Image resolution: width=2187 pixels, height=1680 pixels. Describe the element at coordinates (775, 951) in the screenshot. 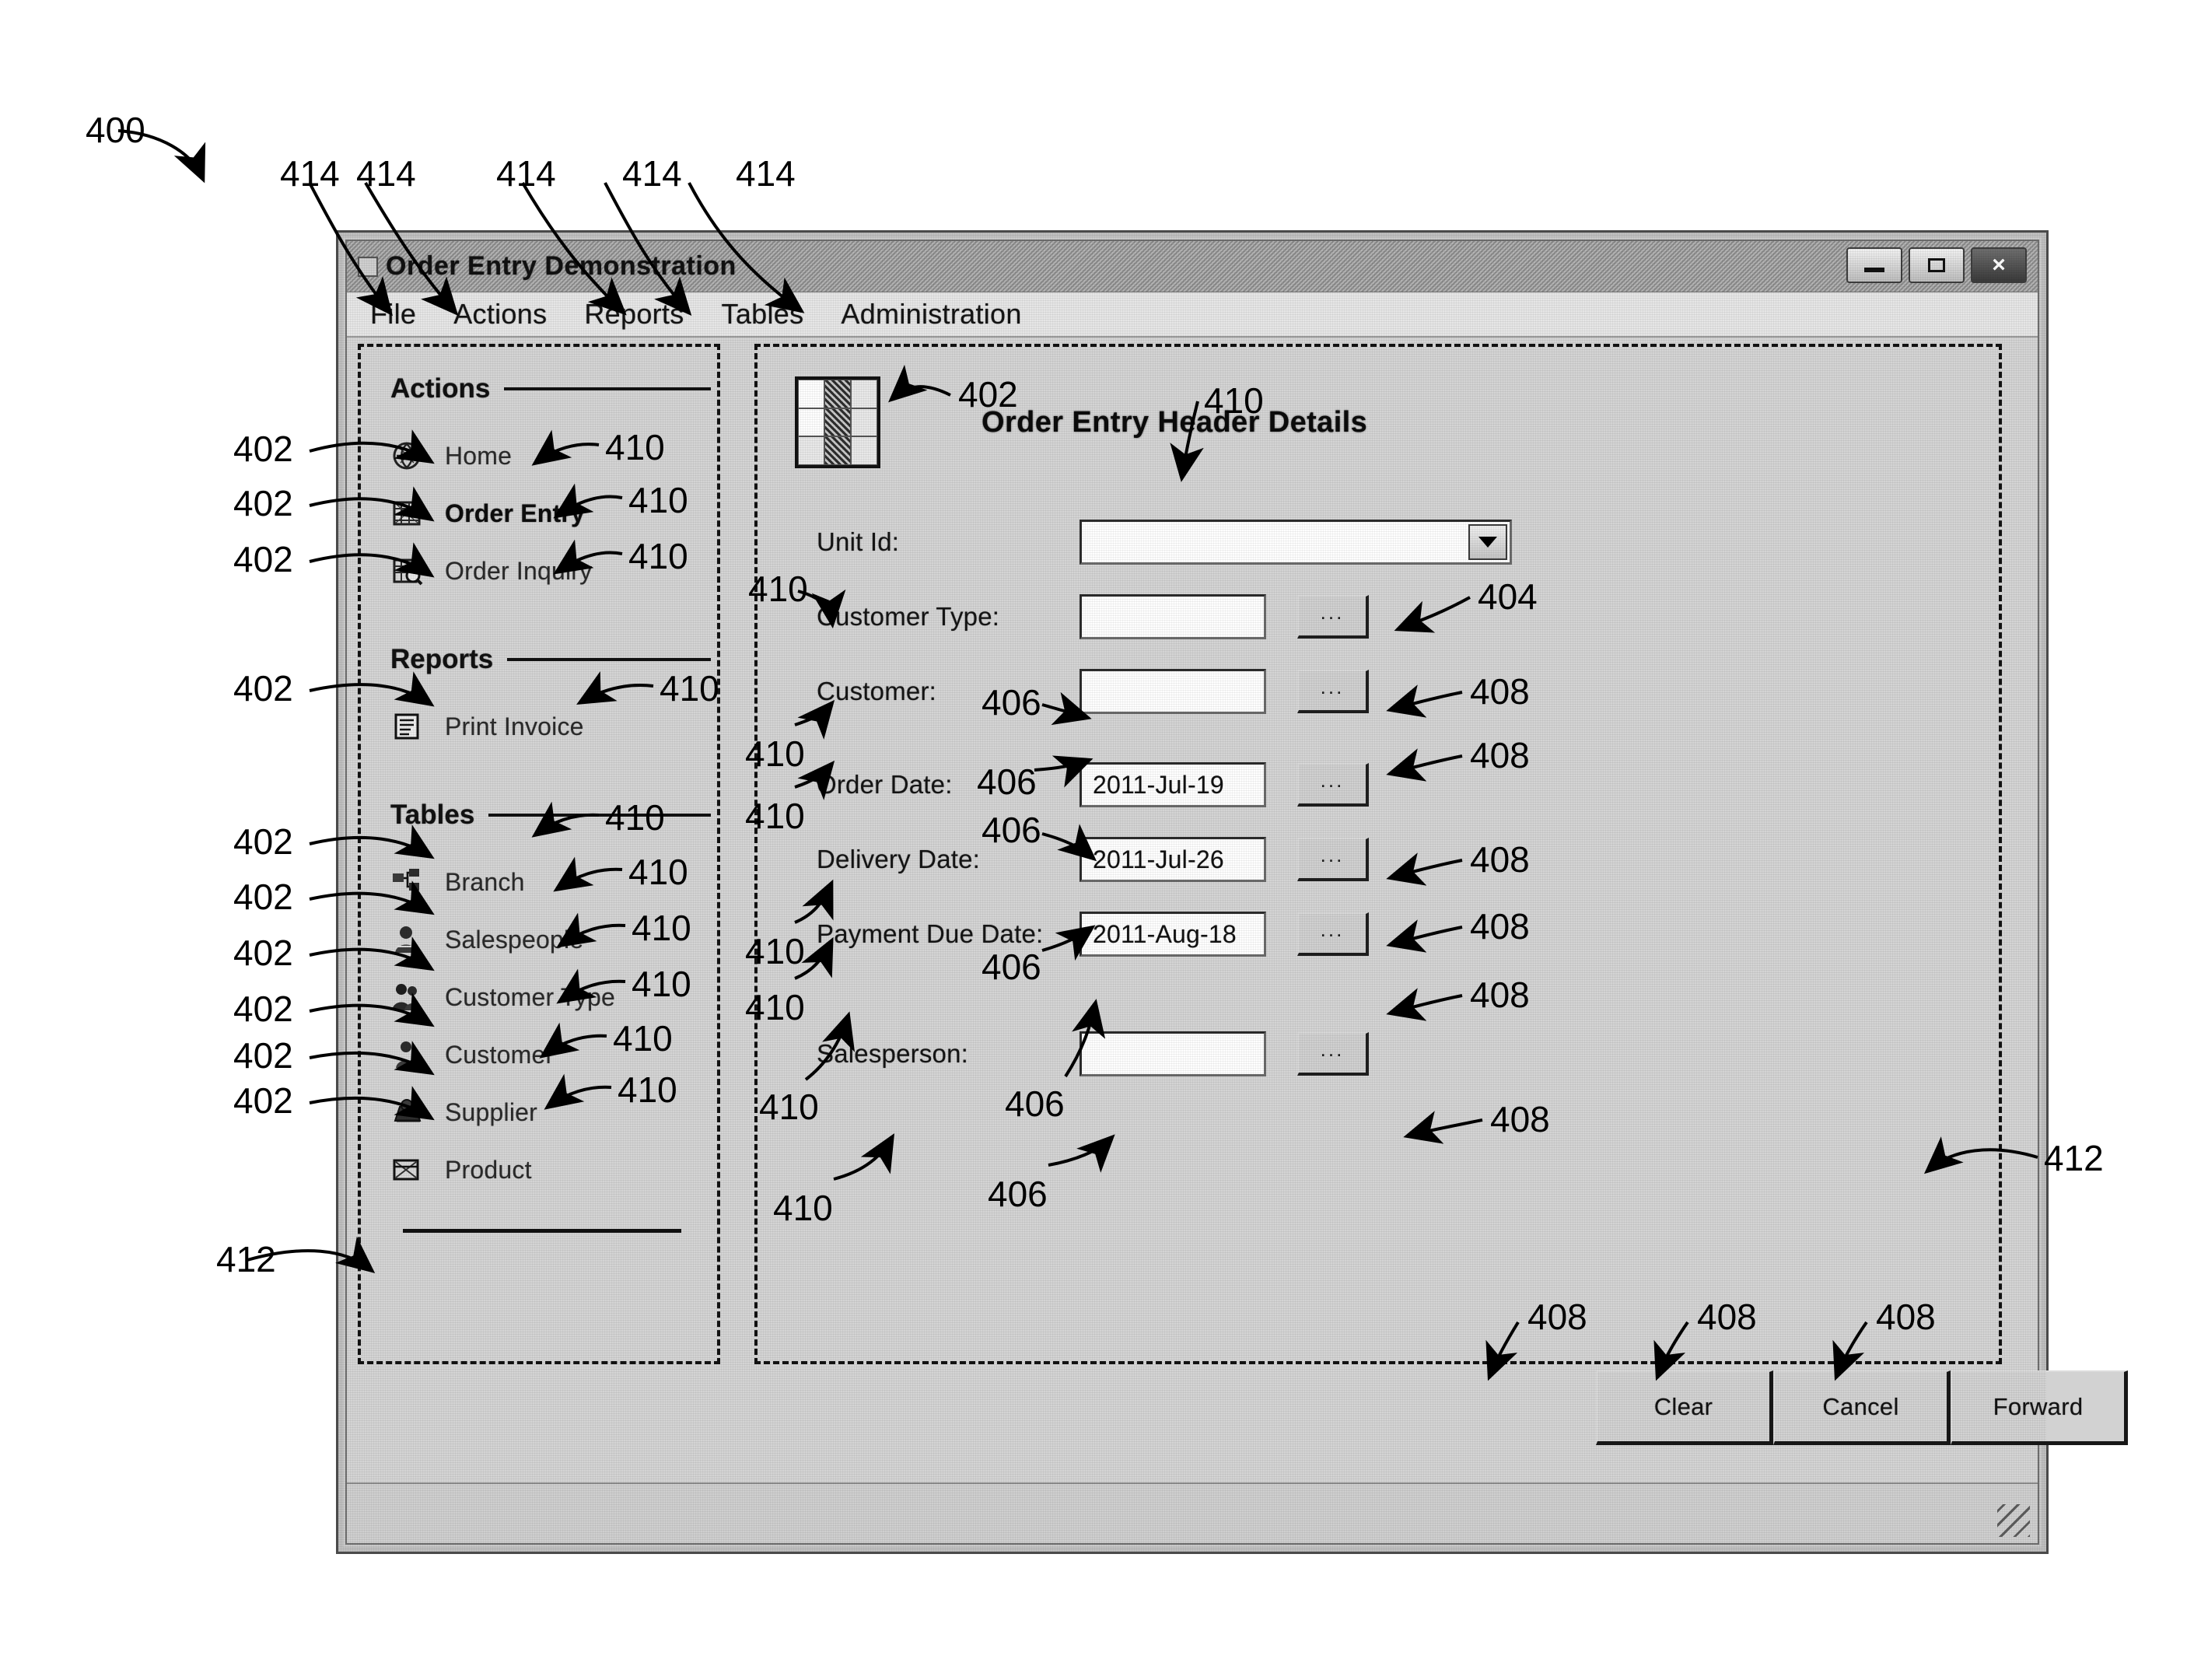

I see `ref-410-order-date: 410` at that location.